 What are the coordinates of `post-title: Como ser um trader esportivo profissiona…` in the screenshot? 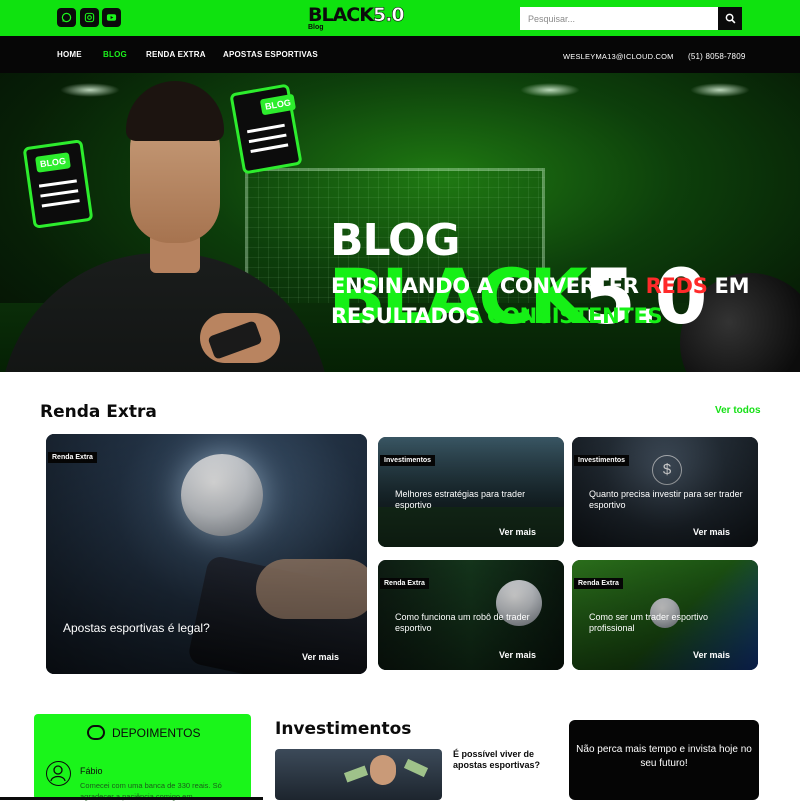 It's located at (649, 622).